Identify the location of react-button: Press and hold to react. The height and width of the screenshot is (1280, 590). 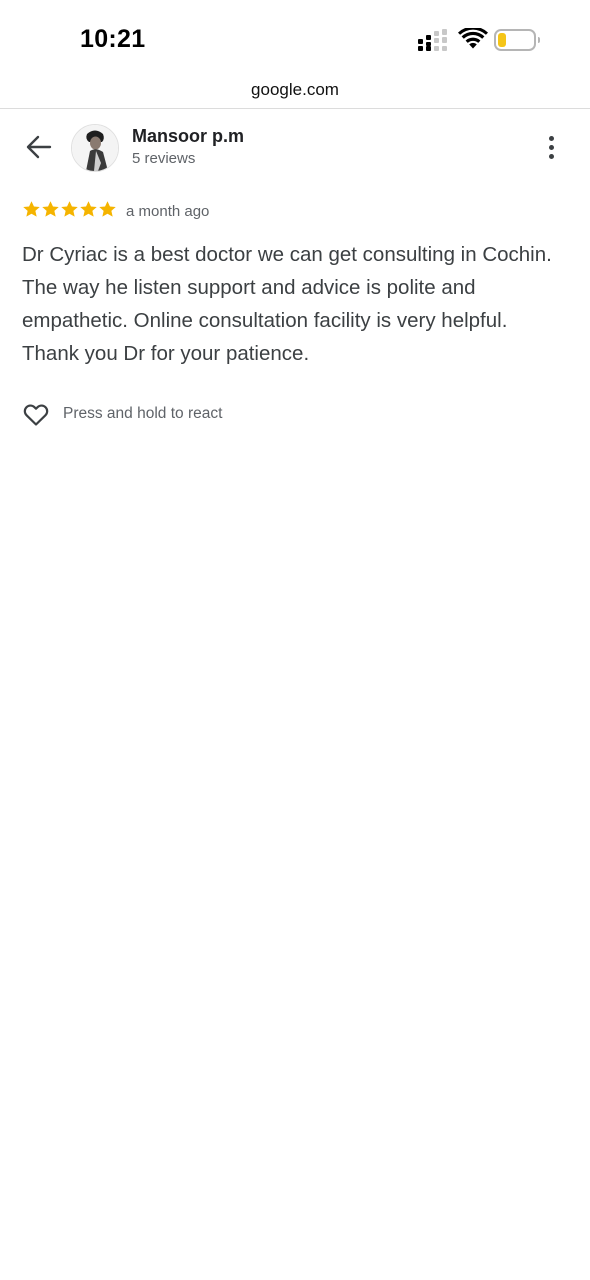
(122, 414).